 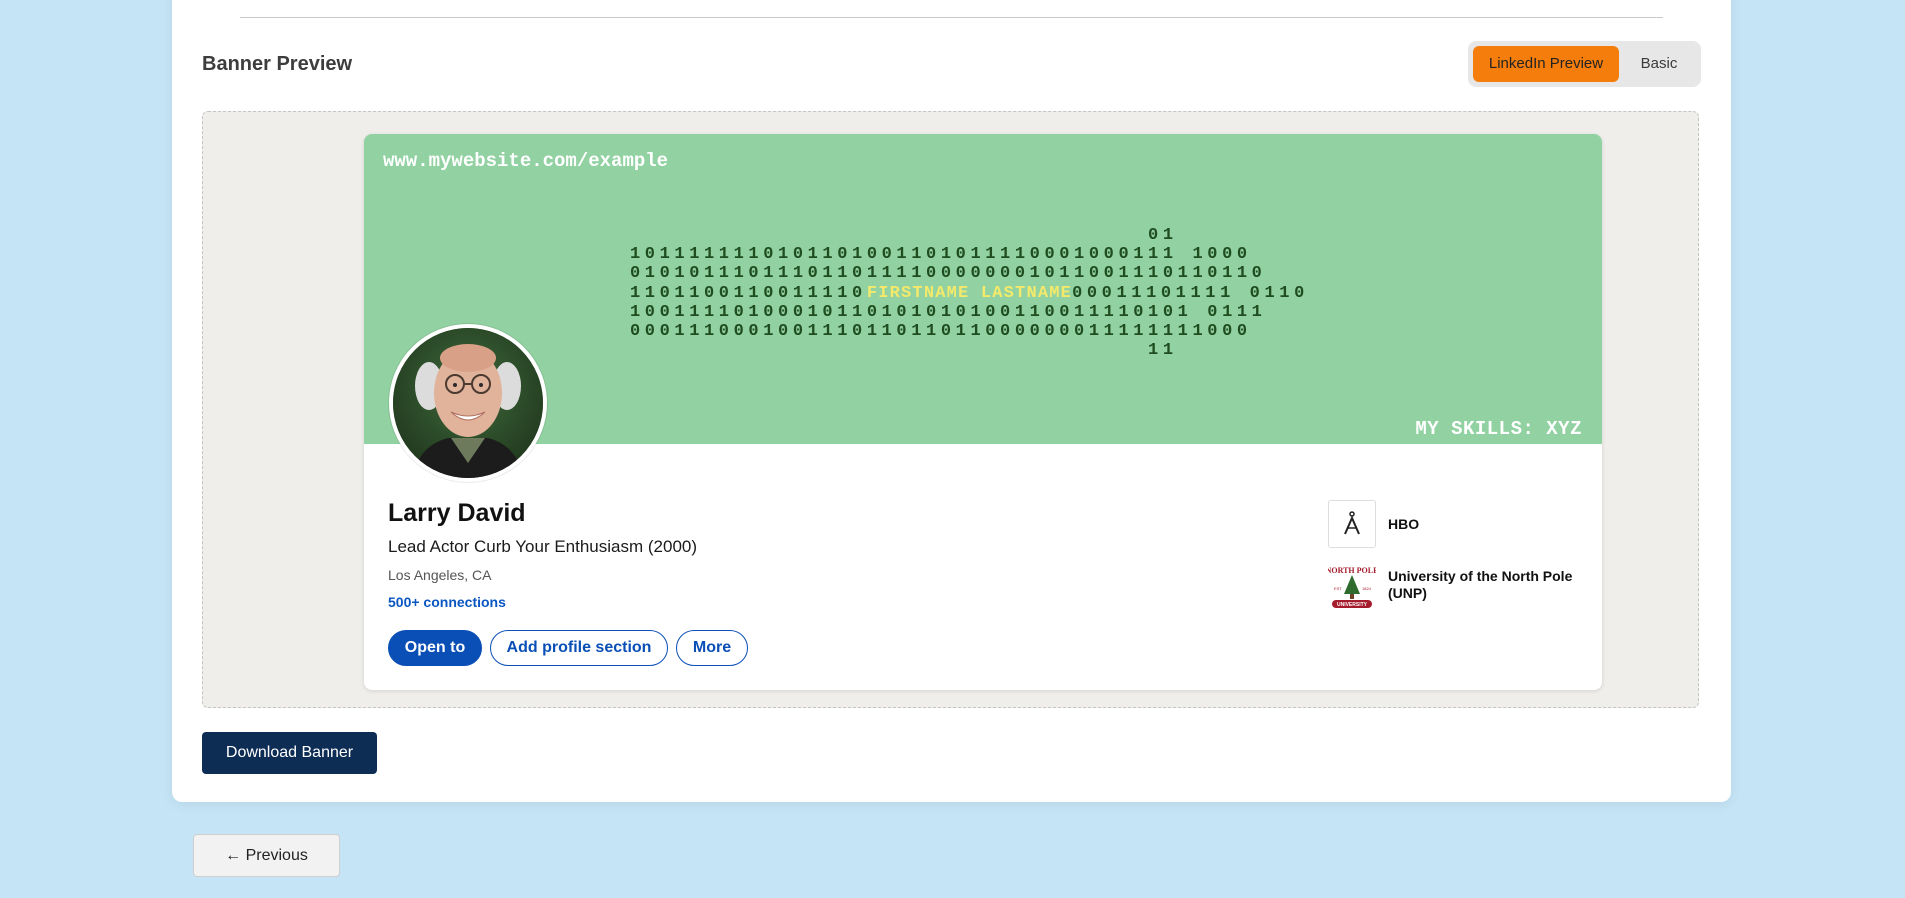 What do you see at coordinates (1480, 584) in the screenshot?
I see `org-name-unp: University of the North Pole (UNP)` at bounding box center [1480, 584].